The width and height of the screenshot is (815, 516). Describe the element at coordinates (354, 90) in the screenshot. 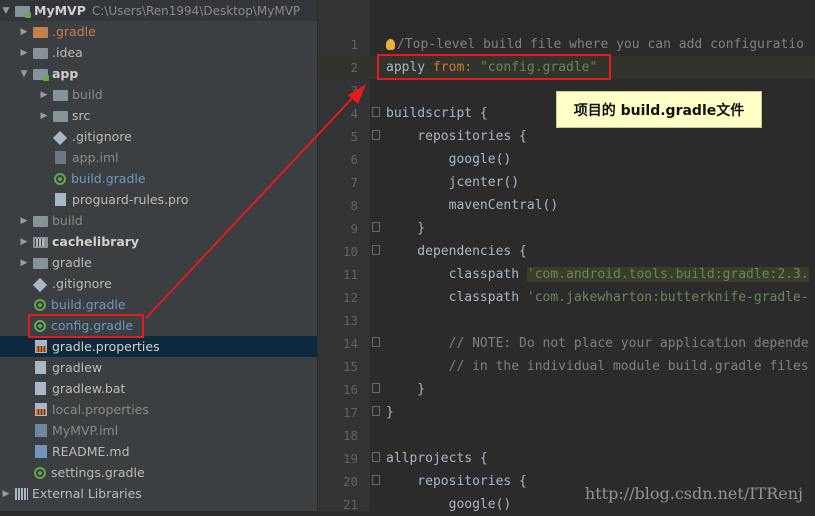

I see `line-number: 3` at that location.